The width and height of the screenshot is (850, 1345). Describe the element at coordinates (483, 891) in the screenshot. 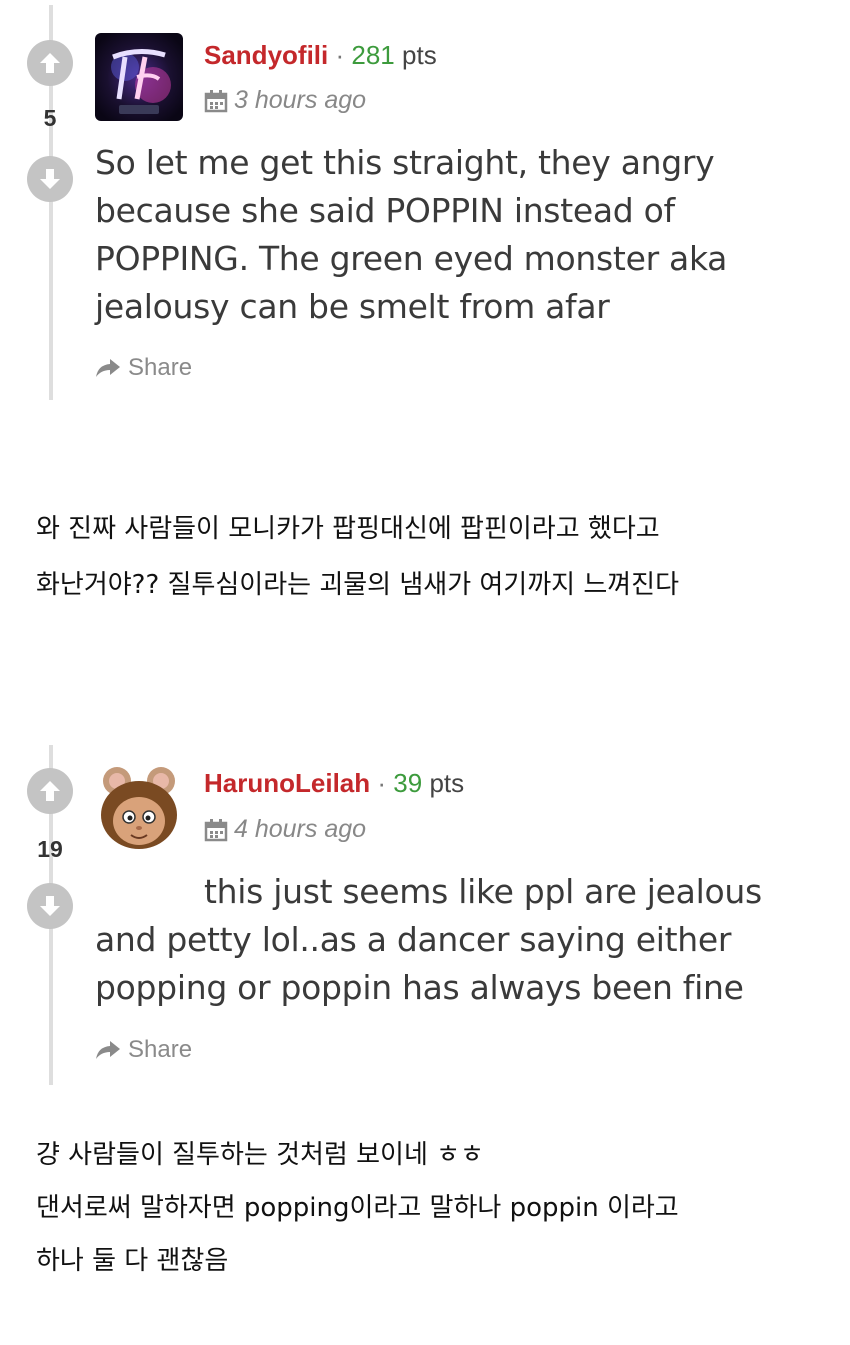

I see `comment-line: this just seems like ppl are jealous` at that location.